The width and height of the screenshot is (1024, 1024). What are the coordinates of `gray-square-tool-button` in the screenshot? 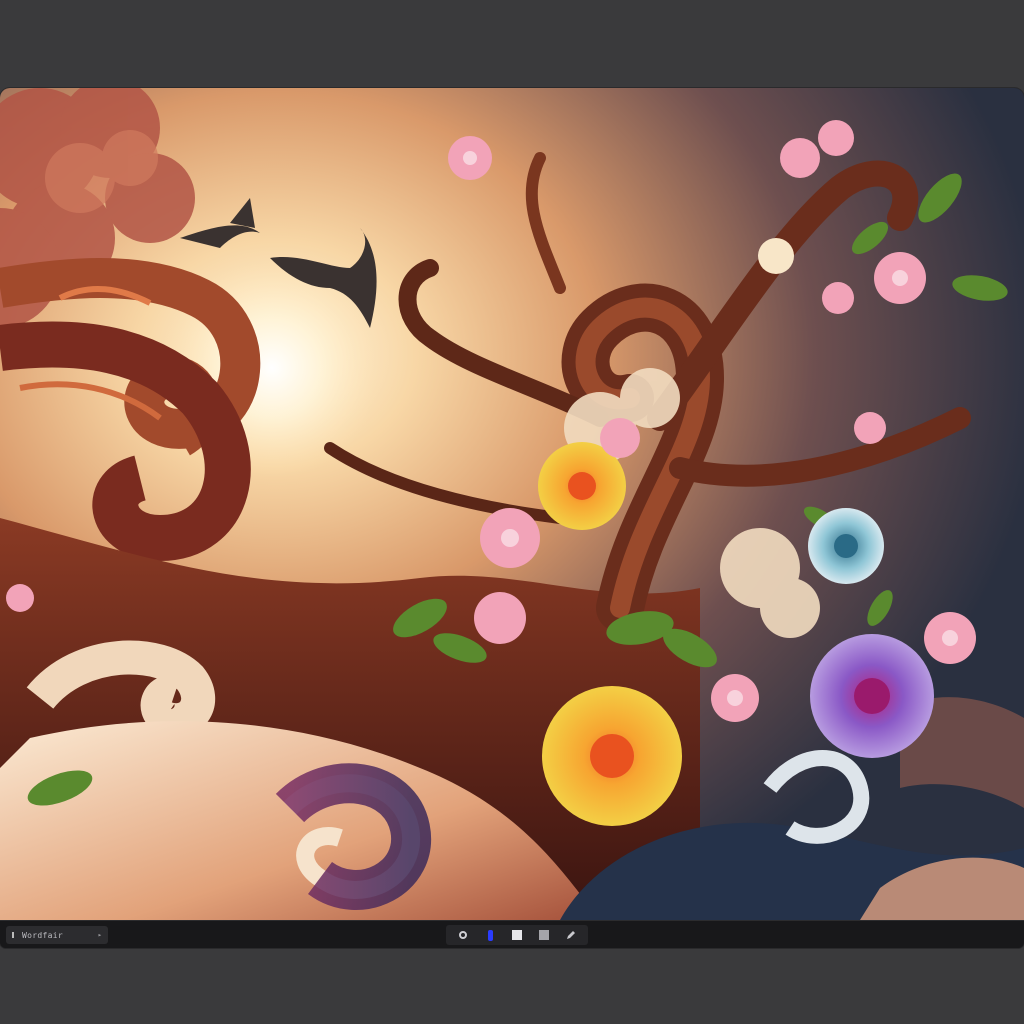 It's located at (544, 935).